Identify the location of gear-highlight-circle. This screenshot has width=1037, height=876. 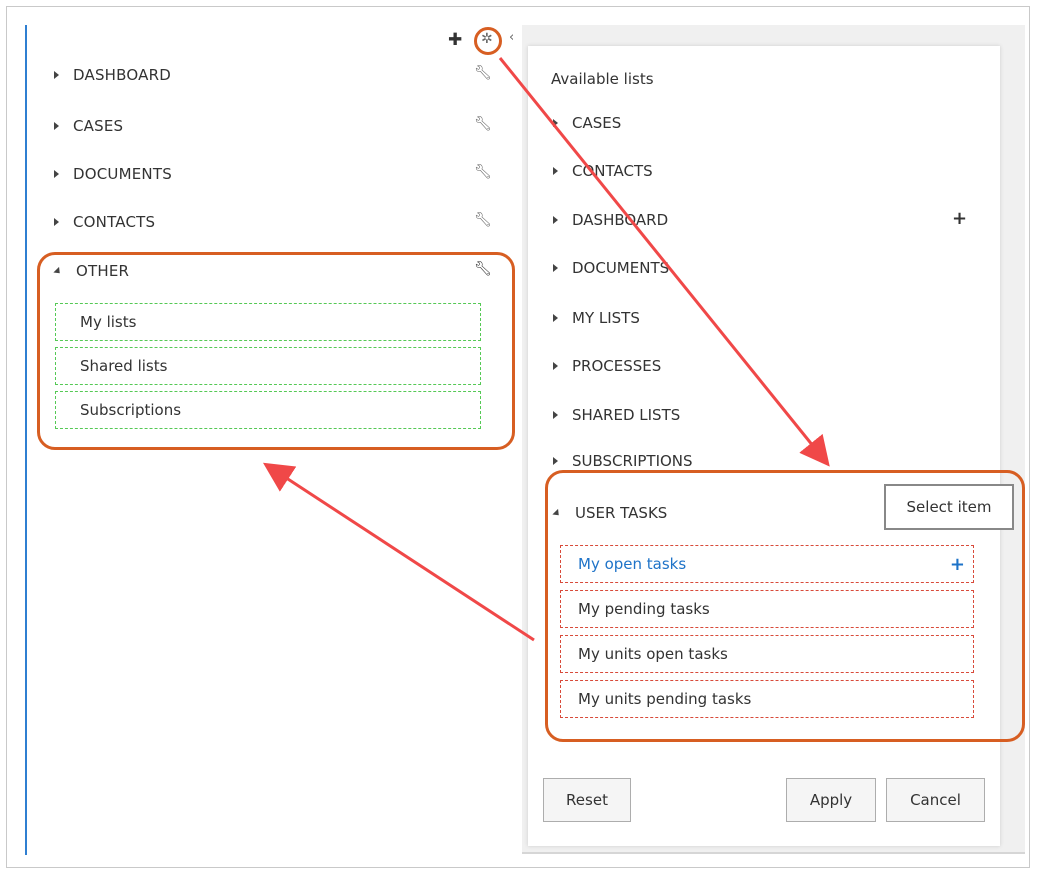
(488, 41).